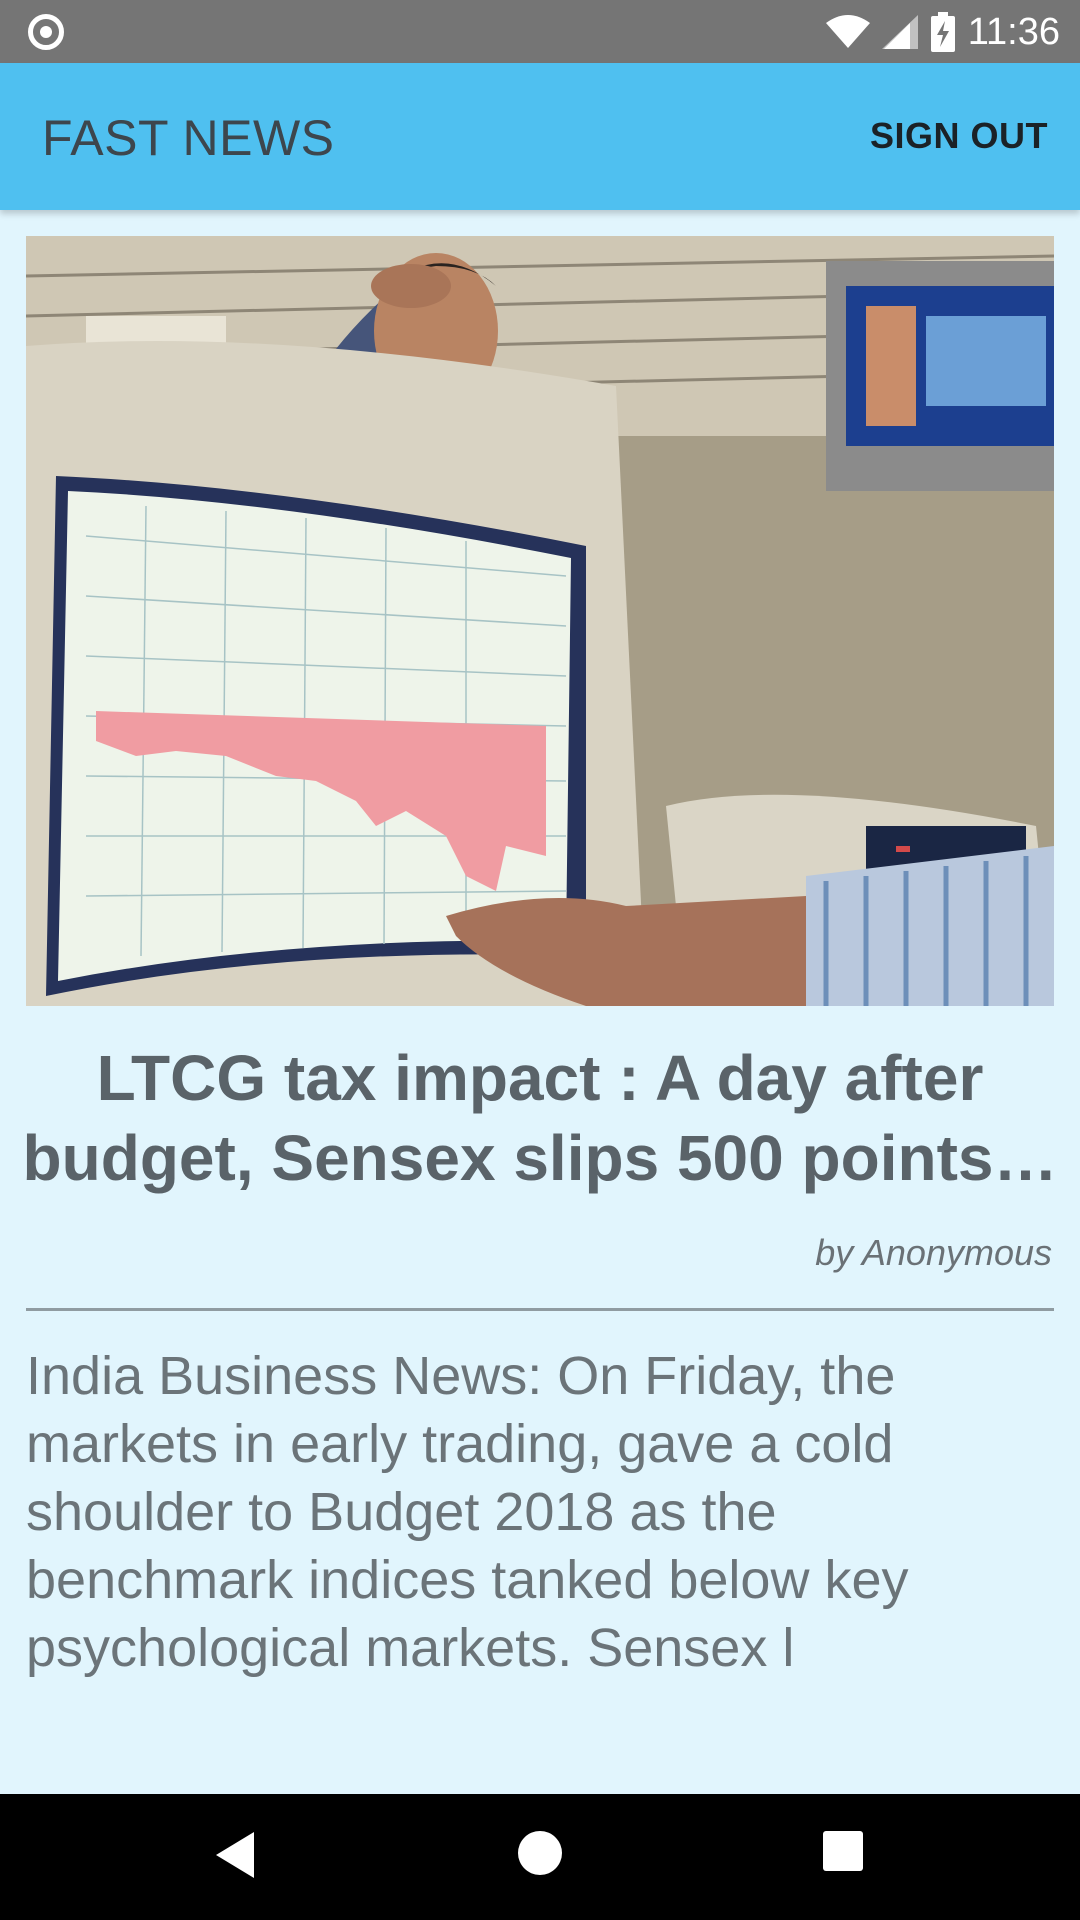 This screenshot has height=1920, width=1080. What do you see at coordinates (540, 1309) in the screenshot?
I see `divider` at bounding box center [540, 1309].